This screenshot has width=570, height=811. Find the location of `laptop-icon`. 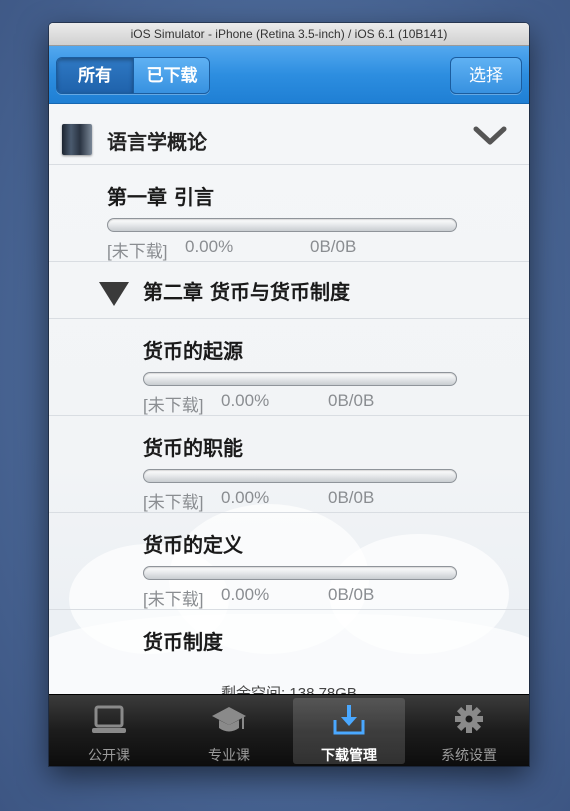

laptop-icon is located at coordinates (109, 719).